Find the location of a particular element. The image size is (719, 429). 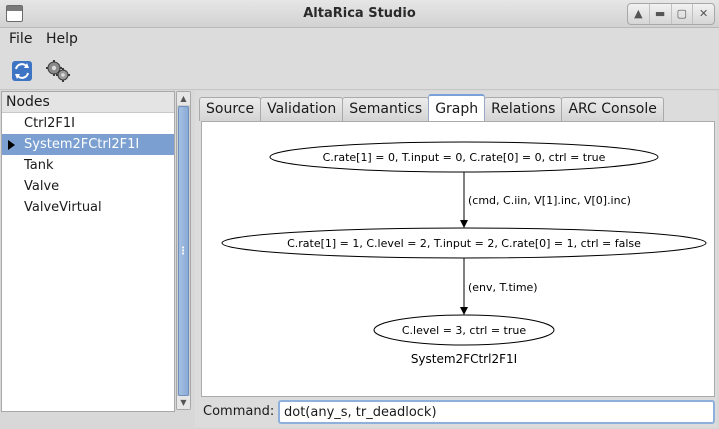

scroll-down-icon: ▼ is located at coordinates (183, 402).